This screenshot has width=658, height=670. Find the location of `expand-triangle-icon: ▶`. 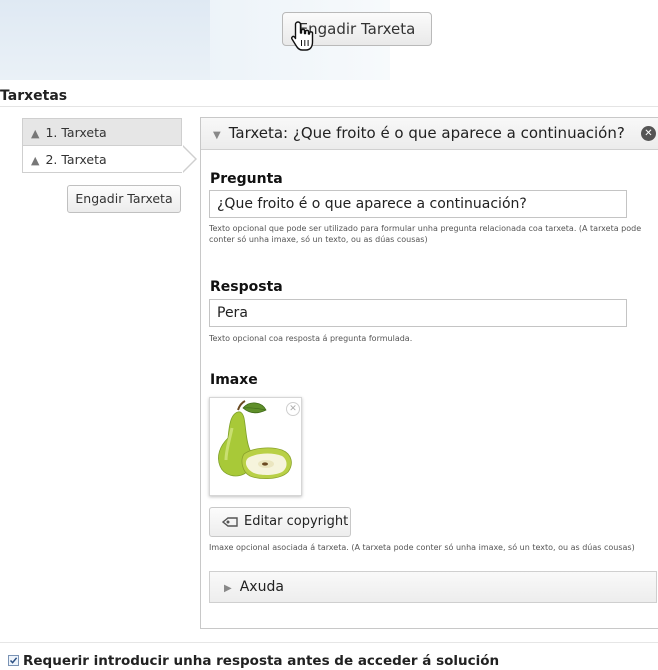

expand-triangle-icon: ▶ is located at coordinates (228, 588).